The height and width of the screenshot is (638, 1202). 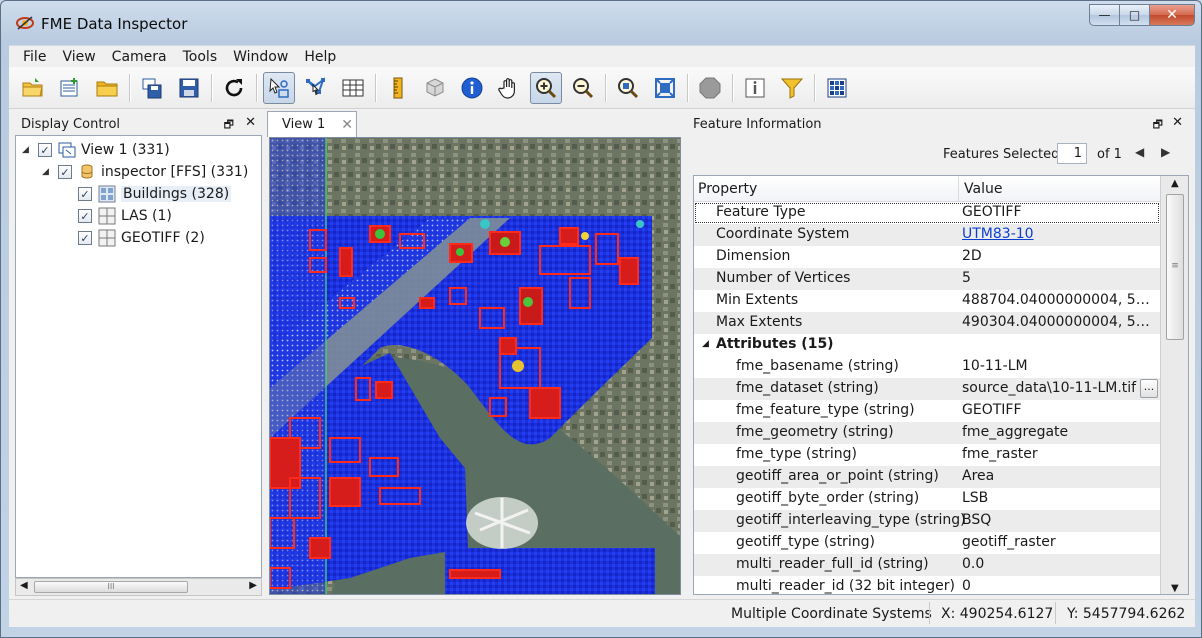 What do you see at coordinates (927, 213) in the screenshot?
I see `table-row: Feature Type GEOTIFF` at bounding box center [927, 213].